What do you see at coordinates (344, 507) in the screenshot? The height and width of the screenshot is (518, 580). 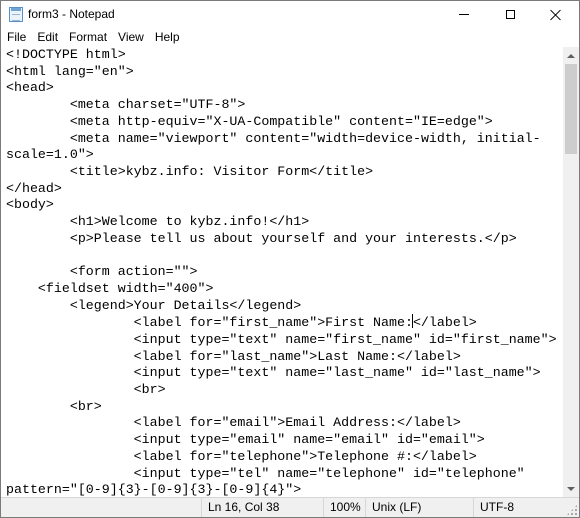 I see `zoom-level: 100%` at bounding box center [344, 507].